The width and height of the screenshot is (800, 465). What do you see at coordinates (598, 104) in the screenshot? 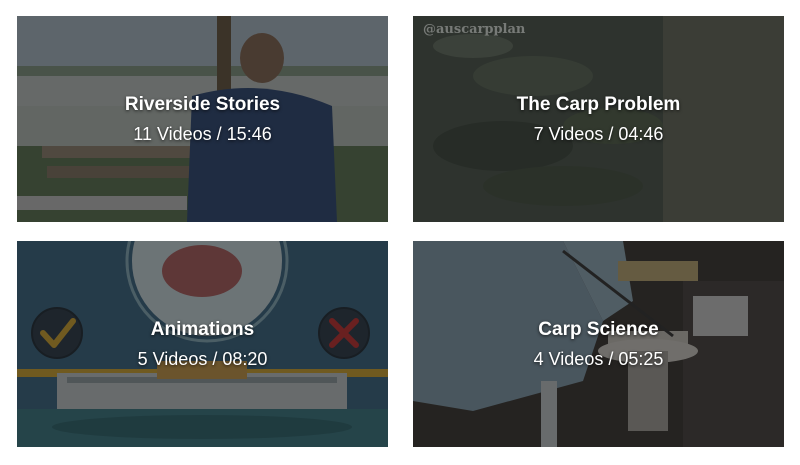
I see `card-title: The Carp Problem` at bounding box center [598, 104].